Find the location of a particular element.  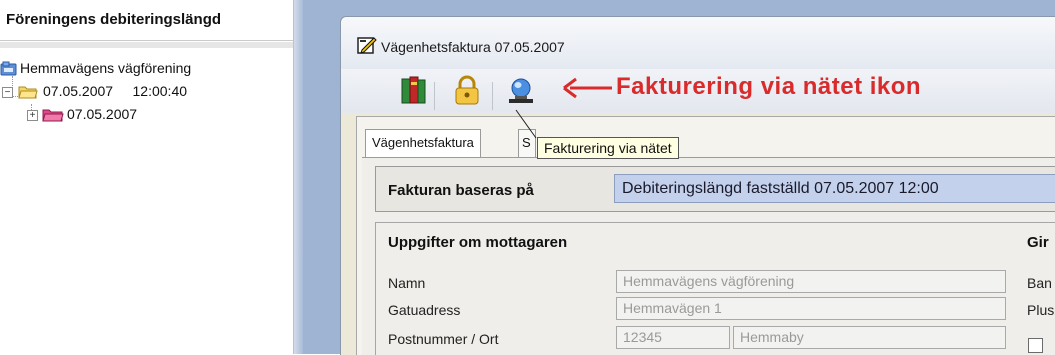

web-invoice-icon is located at coordinates (521, 90).